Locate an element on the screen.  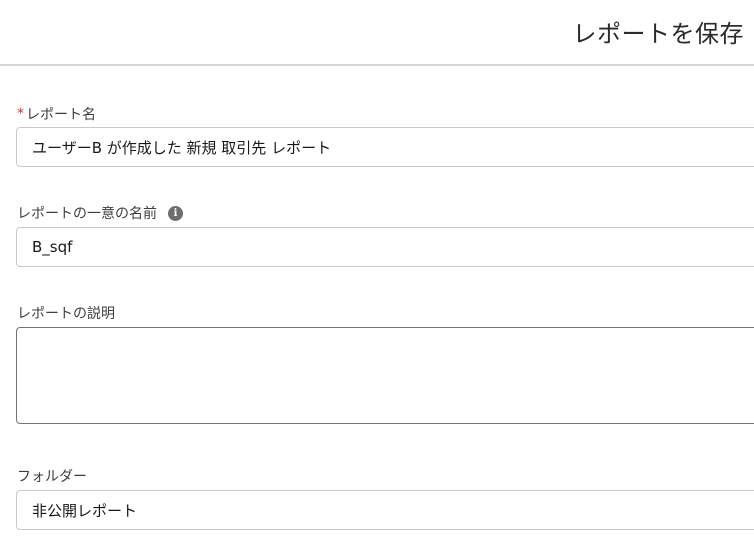
description-label-text: レポートの説明 is located at coordinates (66, 314).